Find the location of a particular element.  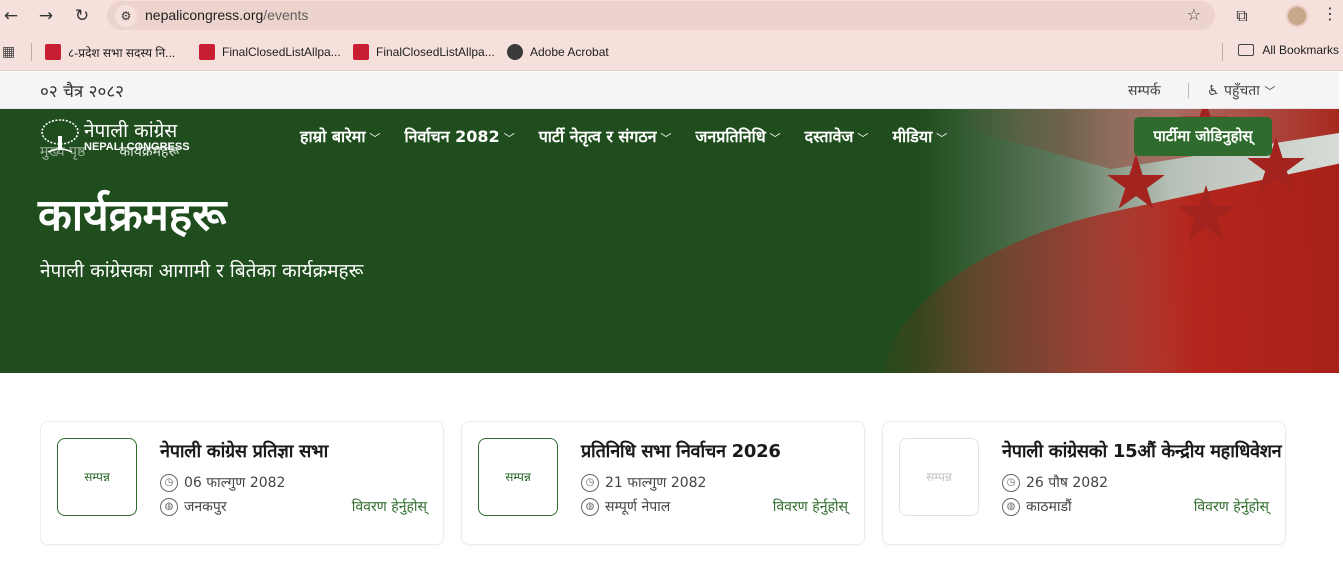

site-info-icon: ⚙ is located at coordinates (126, 16).